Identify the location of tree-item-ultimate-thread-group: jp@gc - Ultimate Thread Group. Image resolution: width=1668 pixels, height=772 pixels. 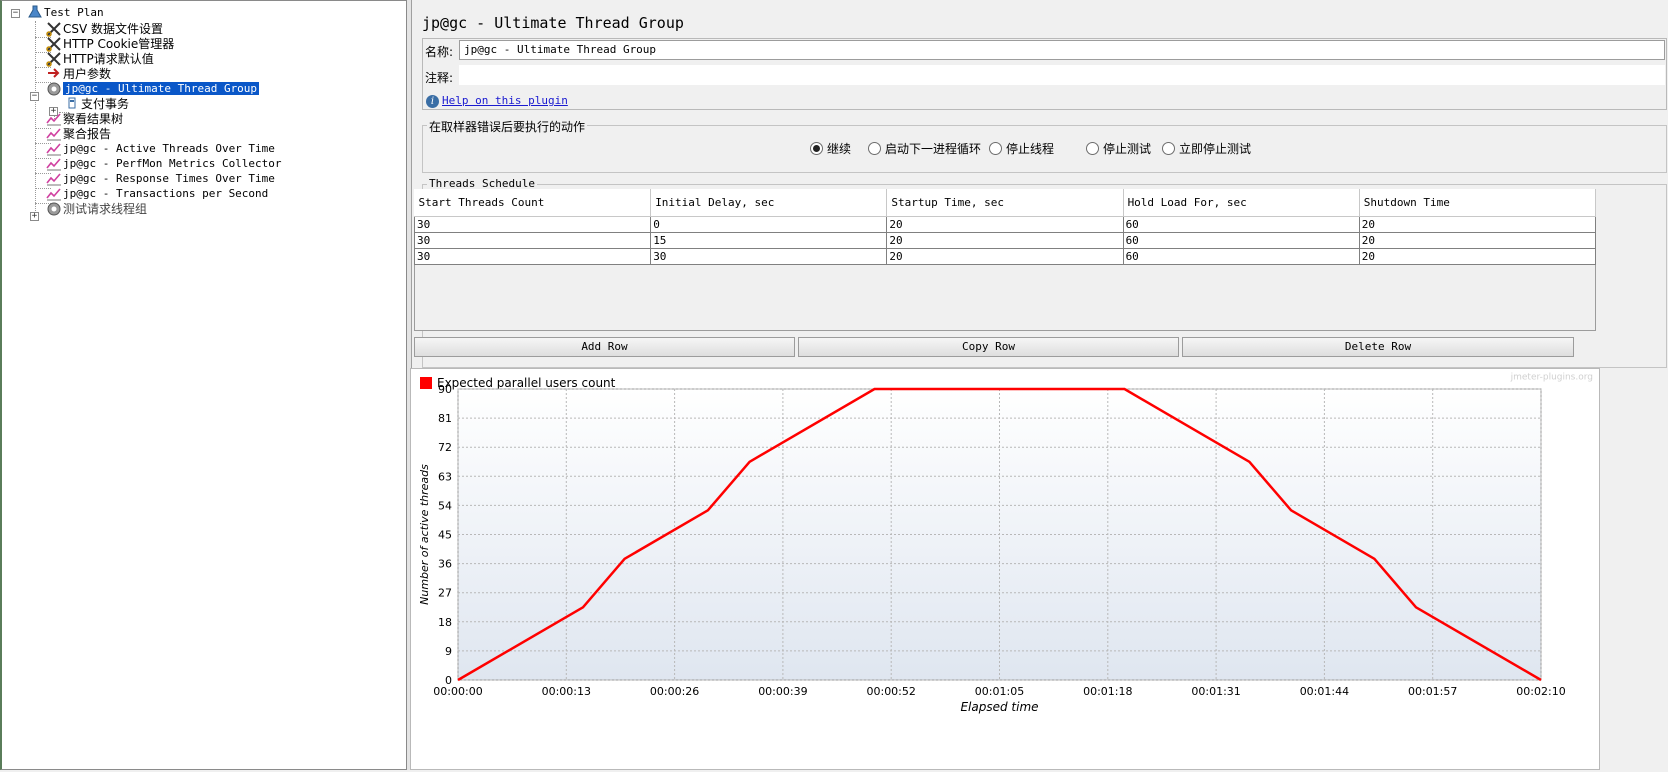
(153, 89).